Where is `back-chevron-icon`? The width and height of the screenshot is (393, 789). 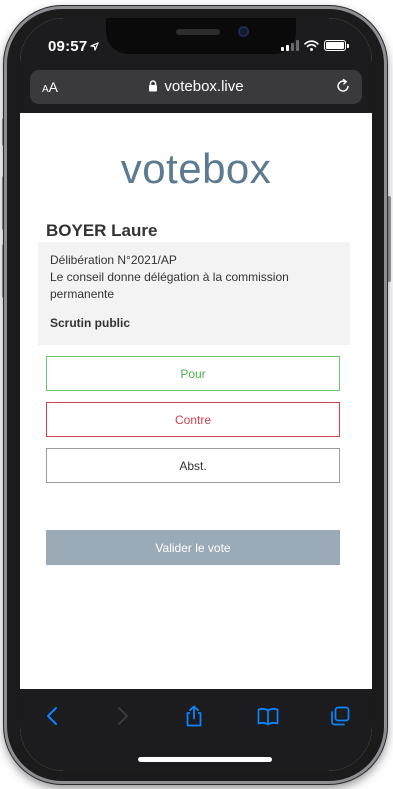 back-chevron-icon is located at coordinates (53, 716).